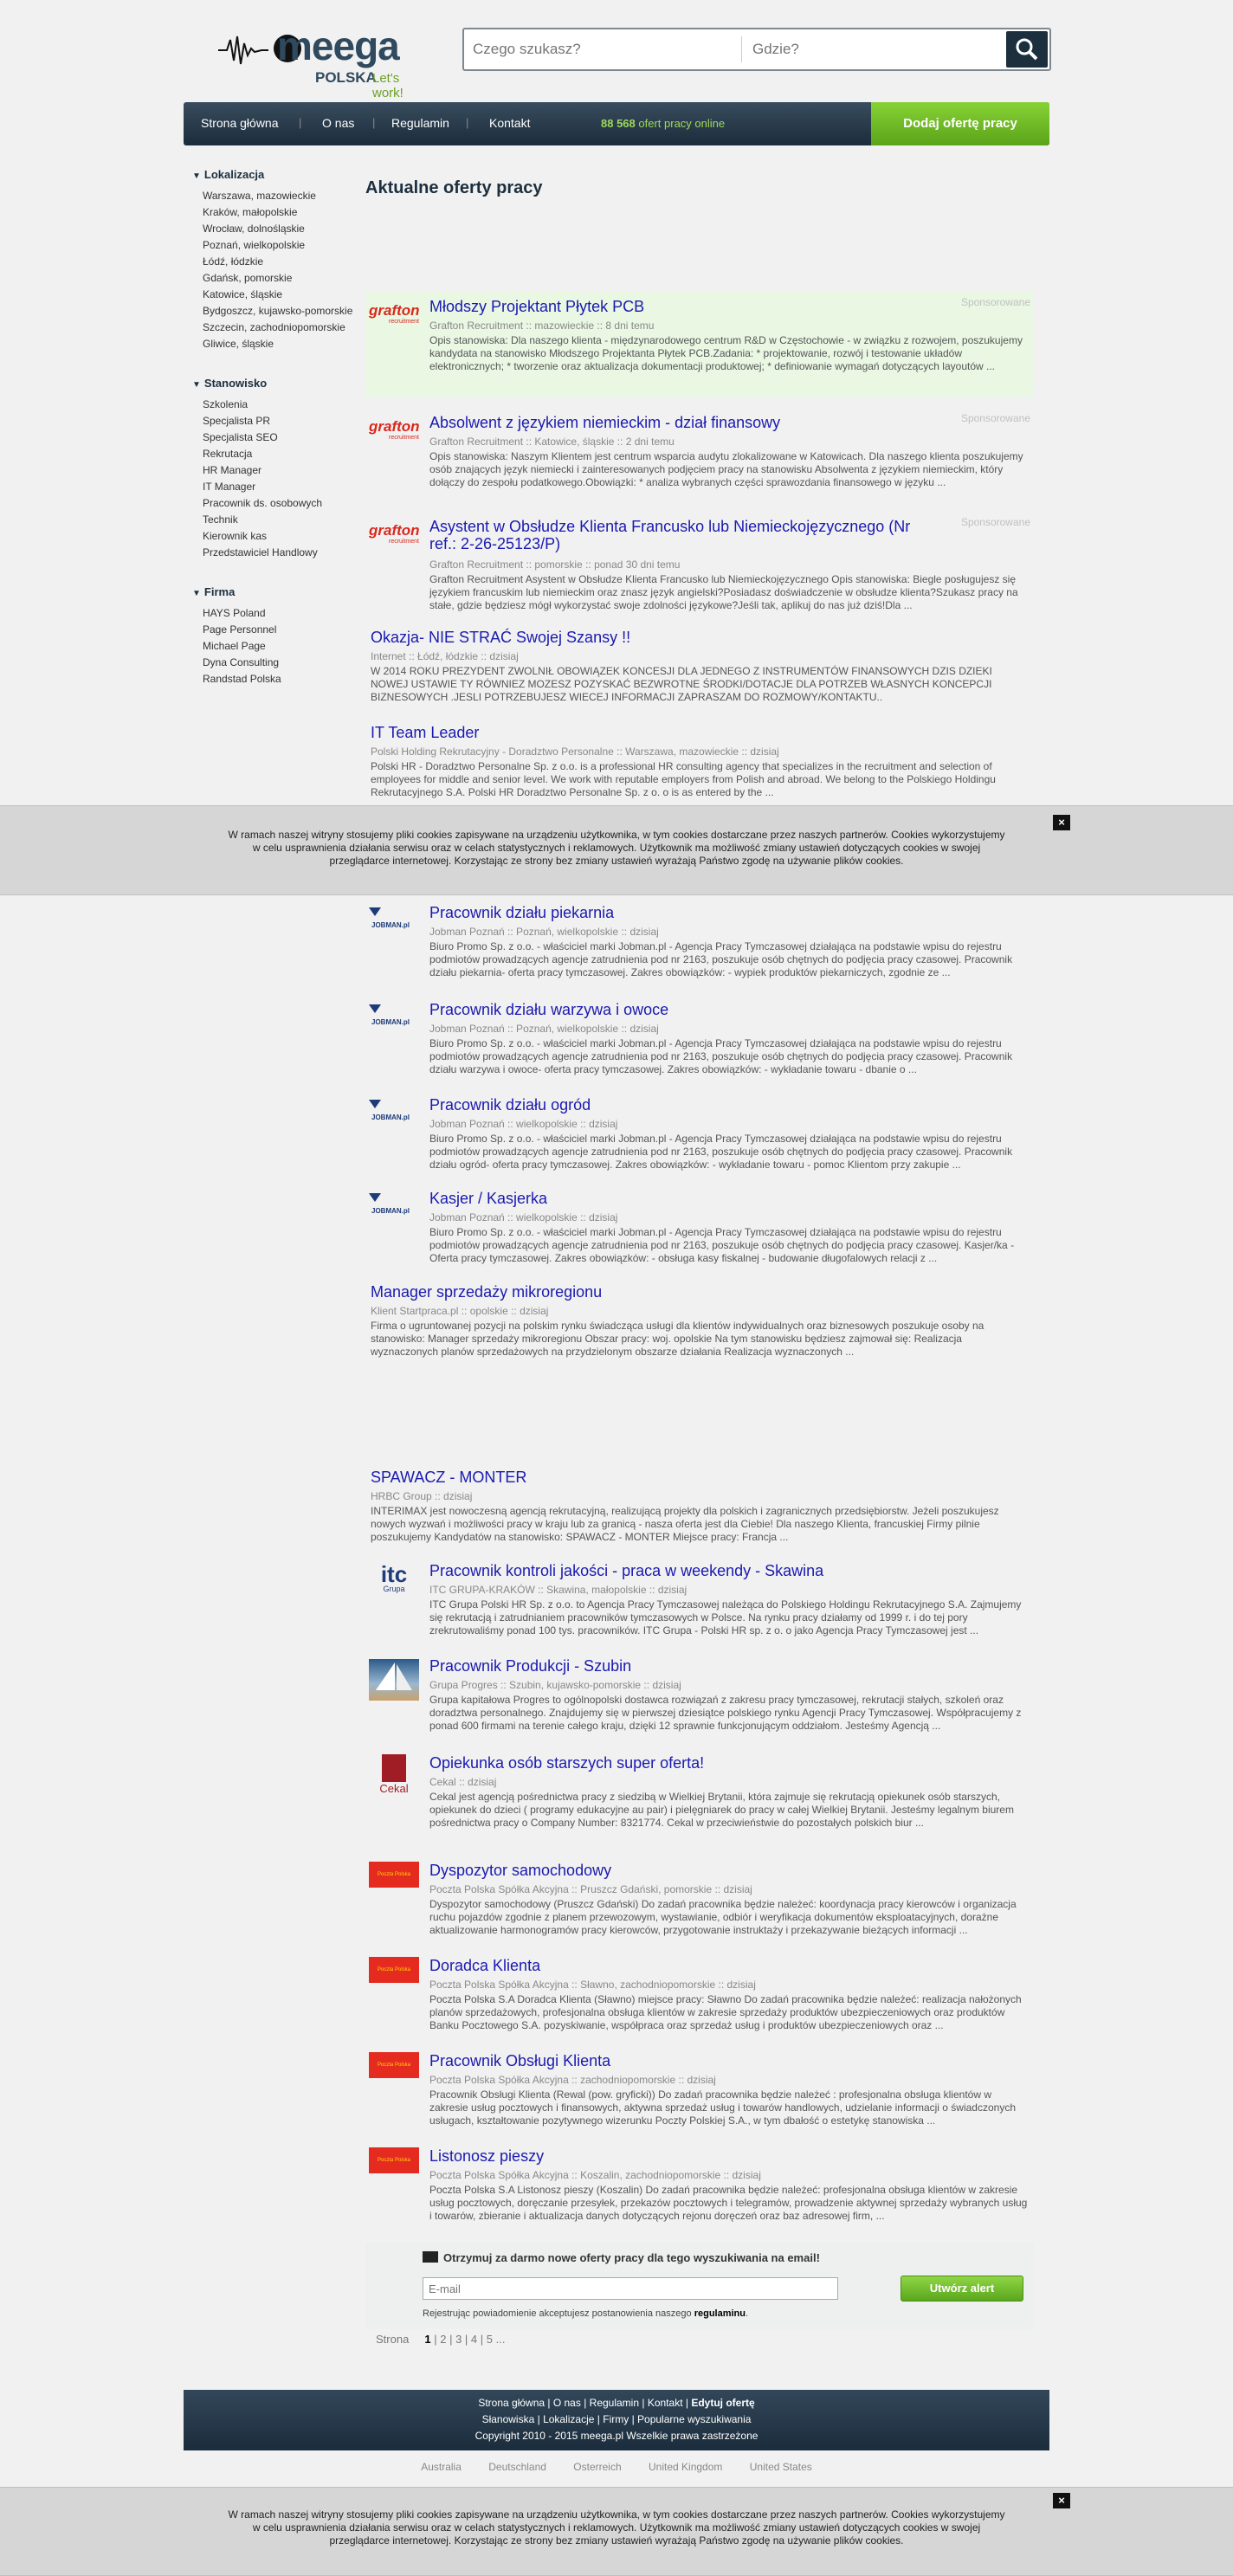 The image size is (1233, 2576). I want to click on page-link-current: 1, so click(427, 2339).